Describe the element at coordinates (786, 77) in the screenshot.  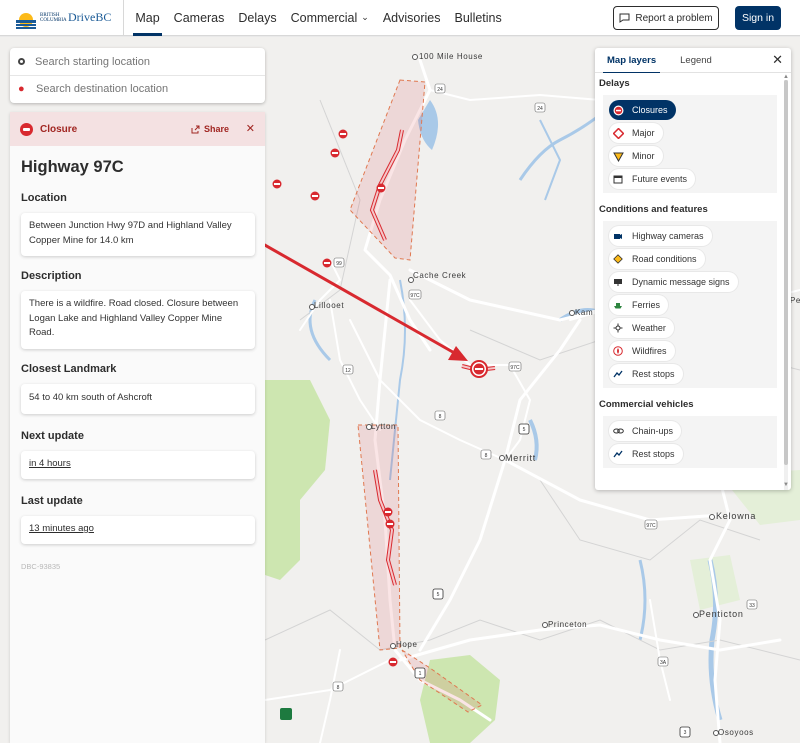
I see `scroll-up-arrow-icon: ▲` at that location.